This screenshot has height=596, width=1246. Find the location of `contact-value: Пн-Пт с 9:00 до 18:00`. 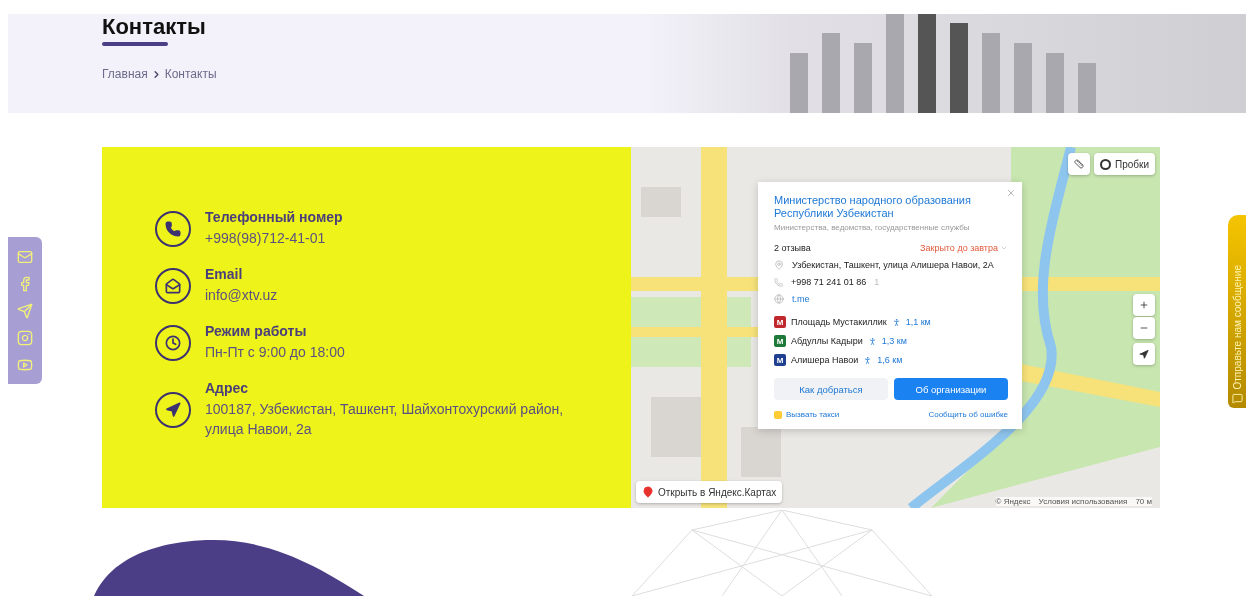

contact-value: Пн-Пт с 9:00 до 18:00 is located at coordinates (275, 352).